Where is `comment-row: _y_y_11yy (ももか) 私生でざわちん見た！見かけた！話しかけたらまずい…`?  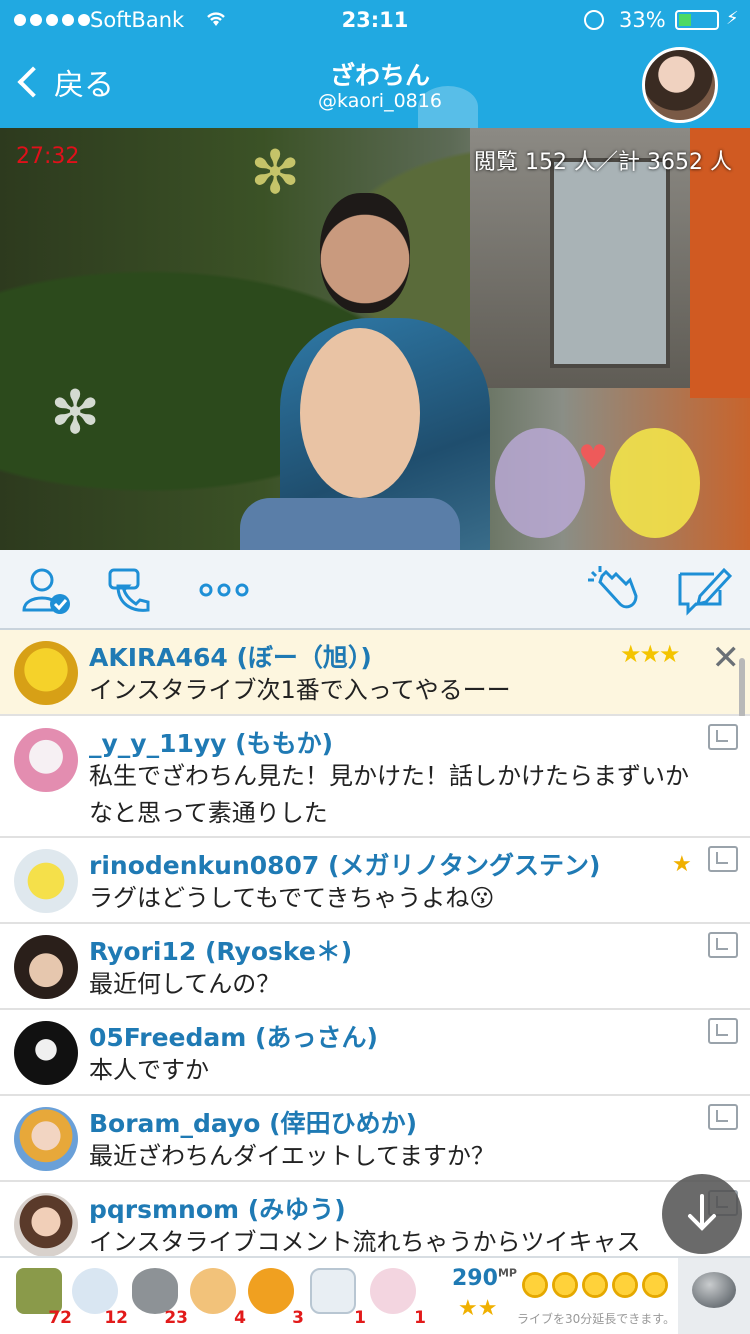 comment-row: _y_y_11yy (ももか) 私生でざわちん見た！見かけた！話しかけたらまずい… is located at coordinates (375, 777).